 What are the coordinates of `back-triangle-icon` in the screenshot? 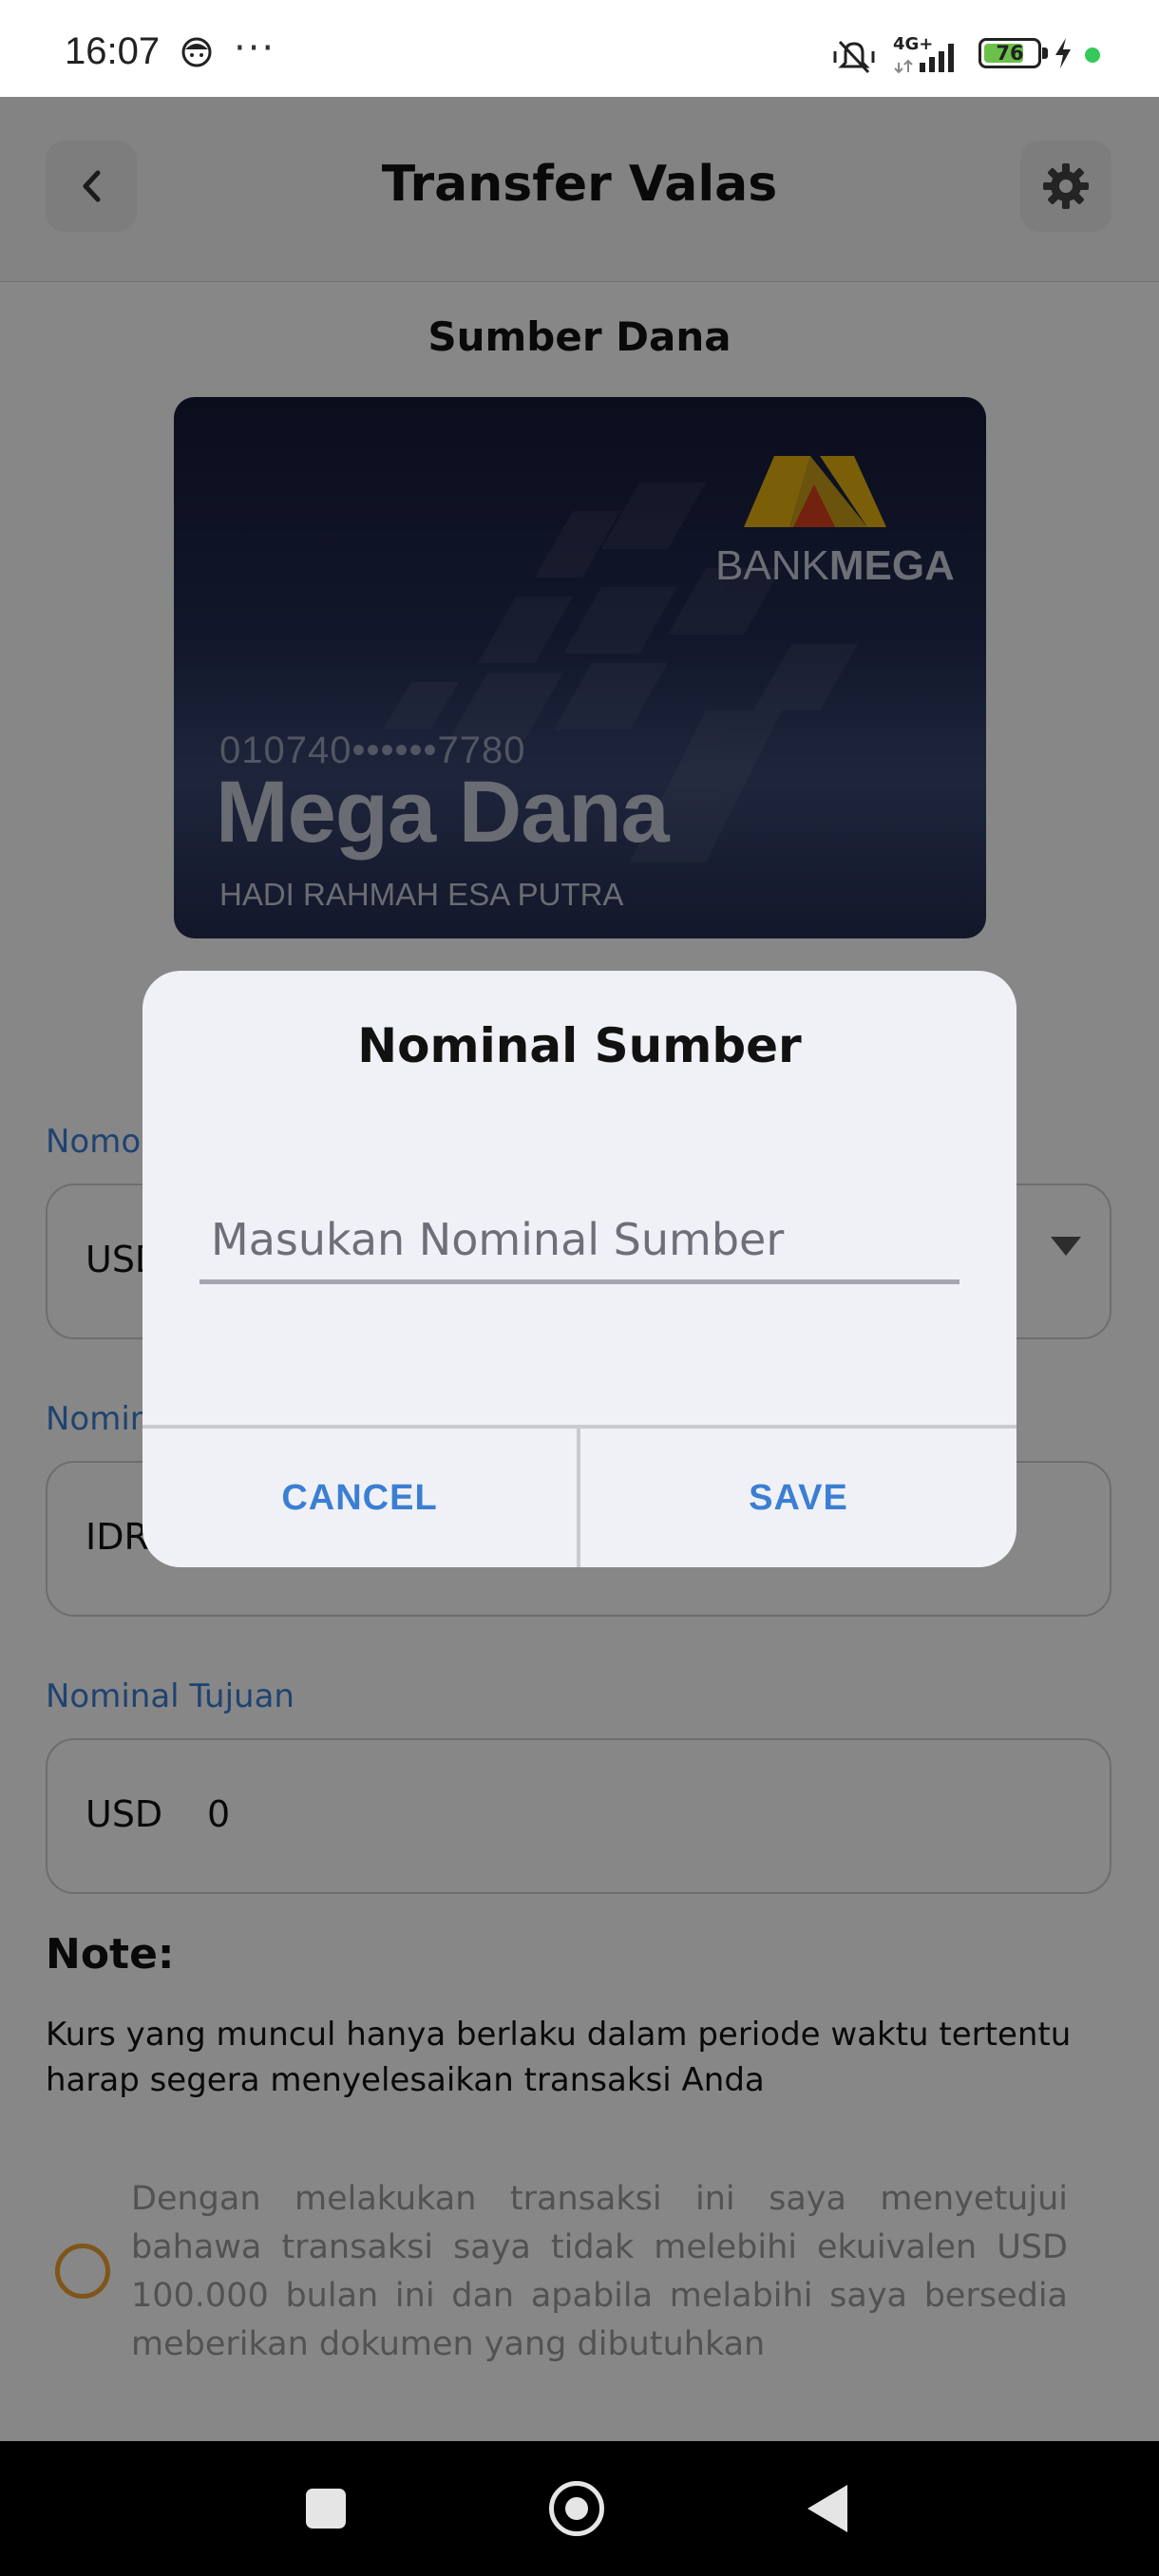 It's located at (827, 2508).